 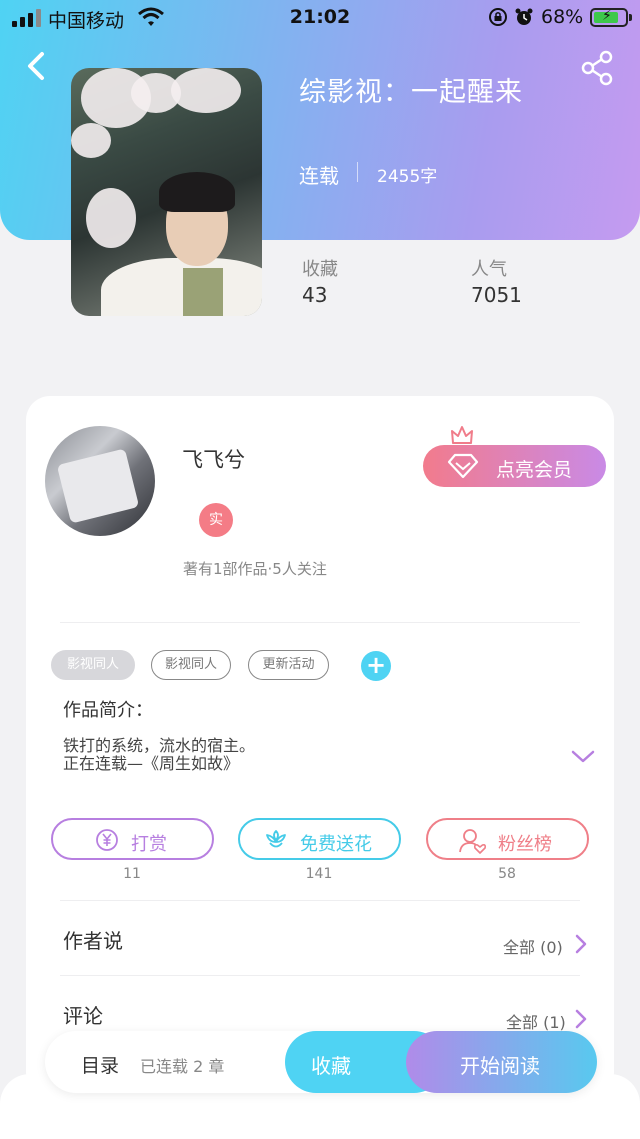 What do you see at coordinates (319, 176) in the screenshot?
I see `serial-status: 连载` at bounding box center [319, 176].